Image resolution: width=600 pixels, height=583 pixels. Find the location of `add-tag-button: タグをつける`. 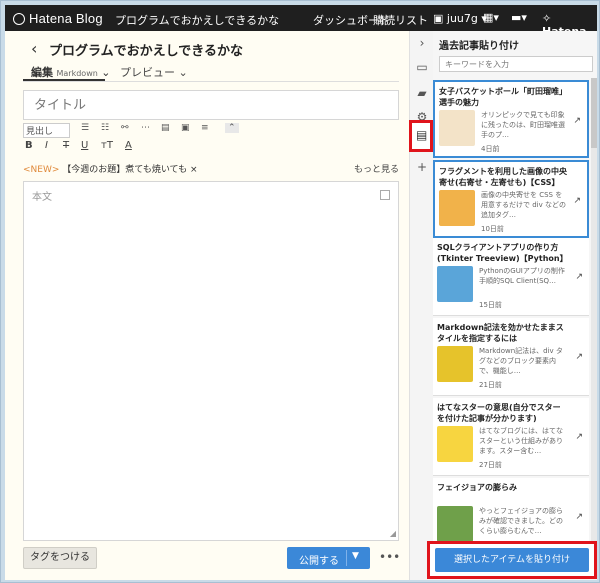

add-tag-button: タグをつける is located at coordinates (60, 558).